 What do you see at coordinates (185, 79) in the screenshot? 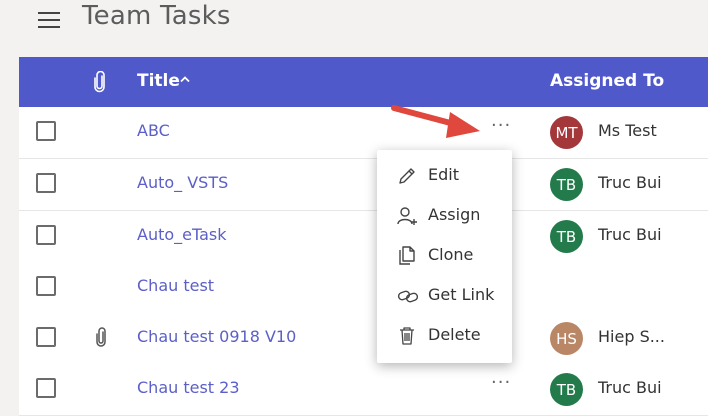
I see `sort-ascending-icon` at bounding box center [185, 79].